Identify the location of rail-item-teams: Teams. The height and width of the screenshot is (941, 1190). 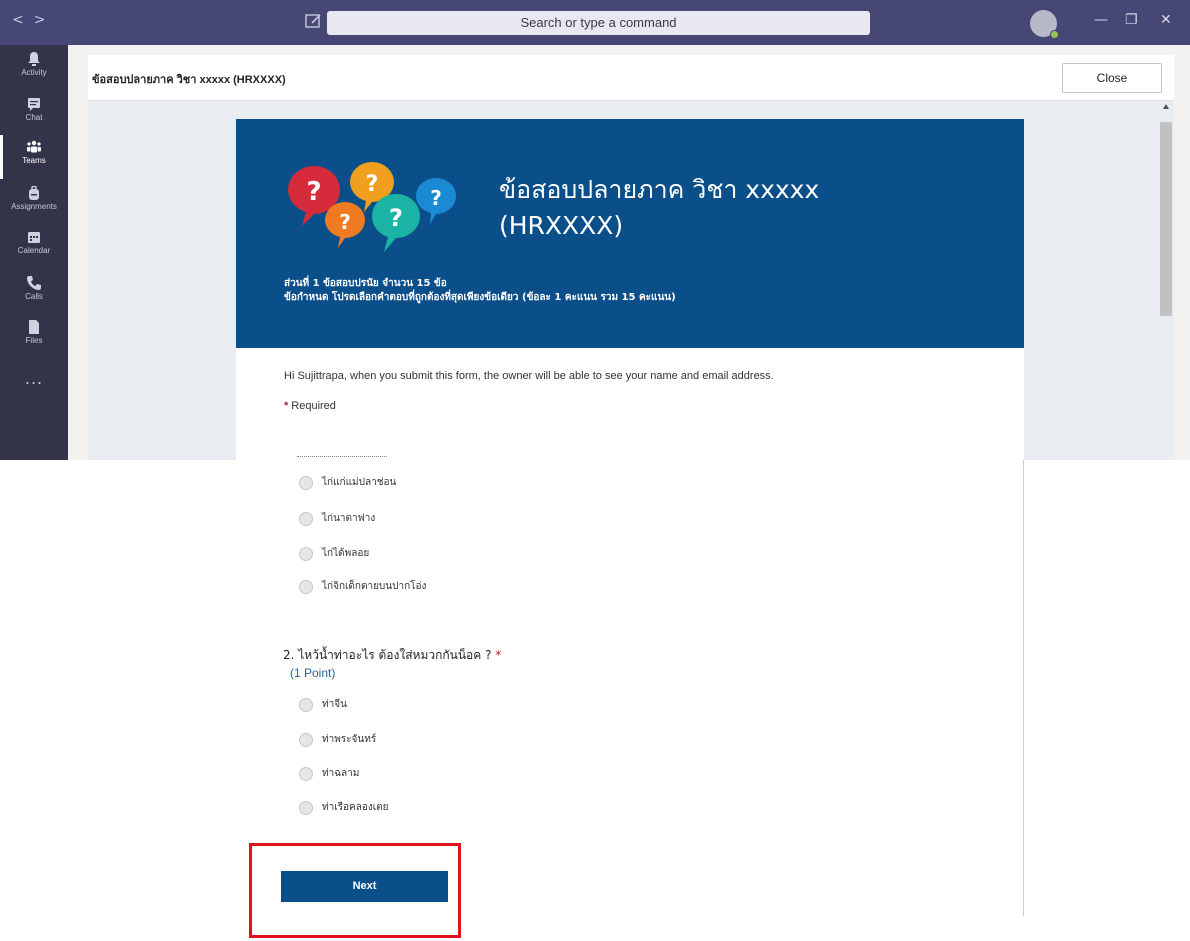
(34, 157).